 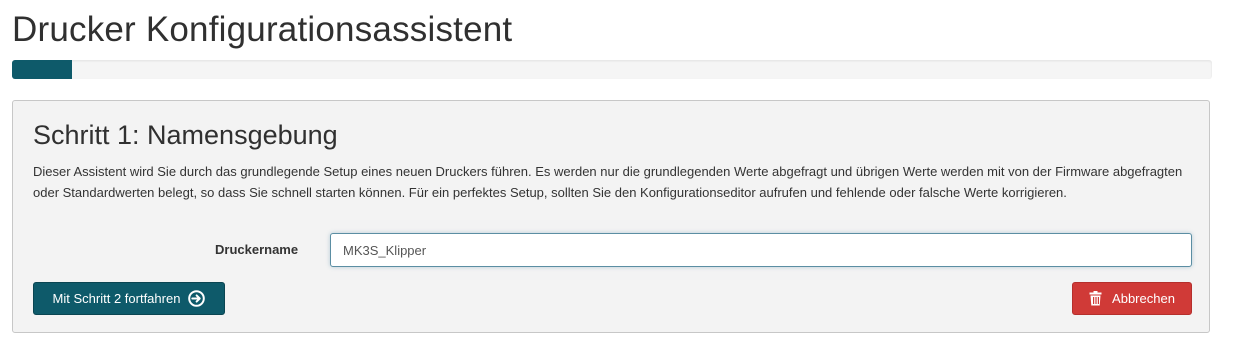 I want to click on cancel-button: Abbrechen, so click(x=1132, y=298).